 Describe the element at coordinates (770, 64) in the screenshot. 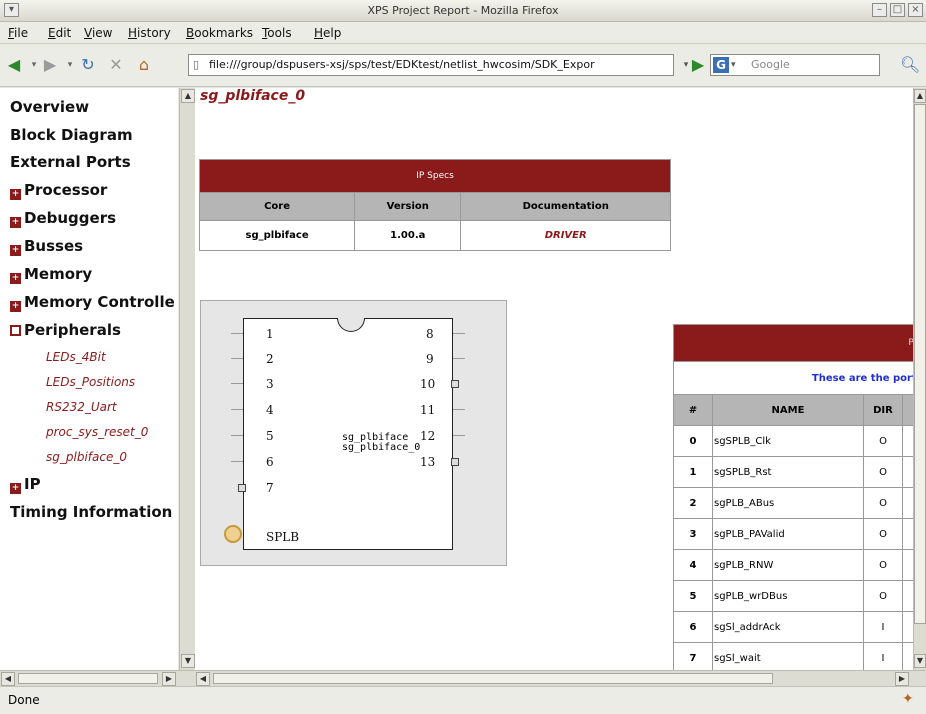

I see `search-placeholder: Google` at that location.